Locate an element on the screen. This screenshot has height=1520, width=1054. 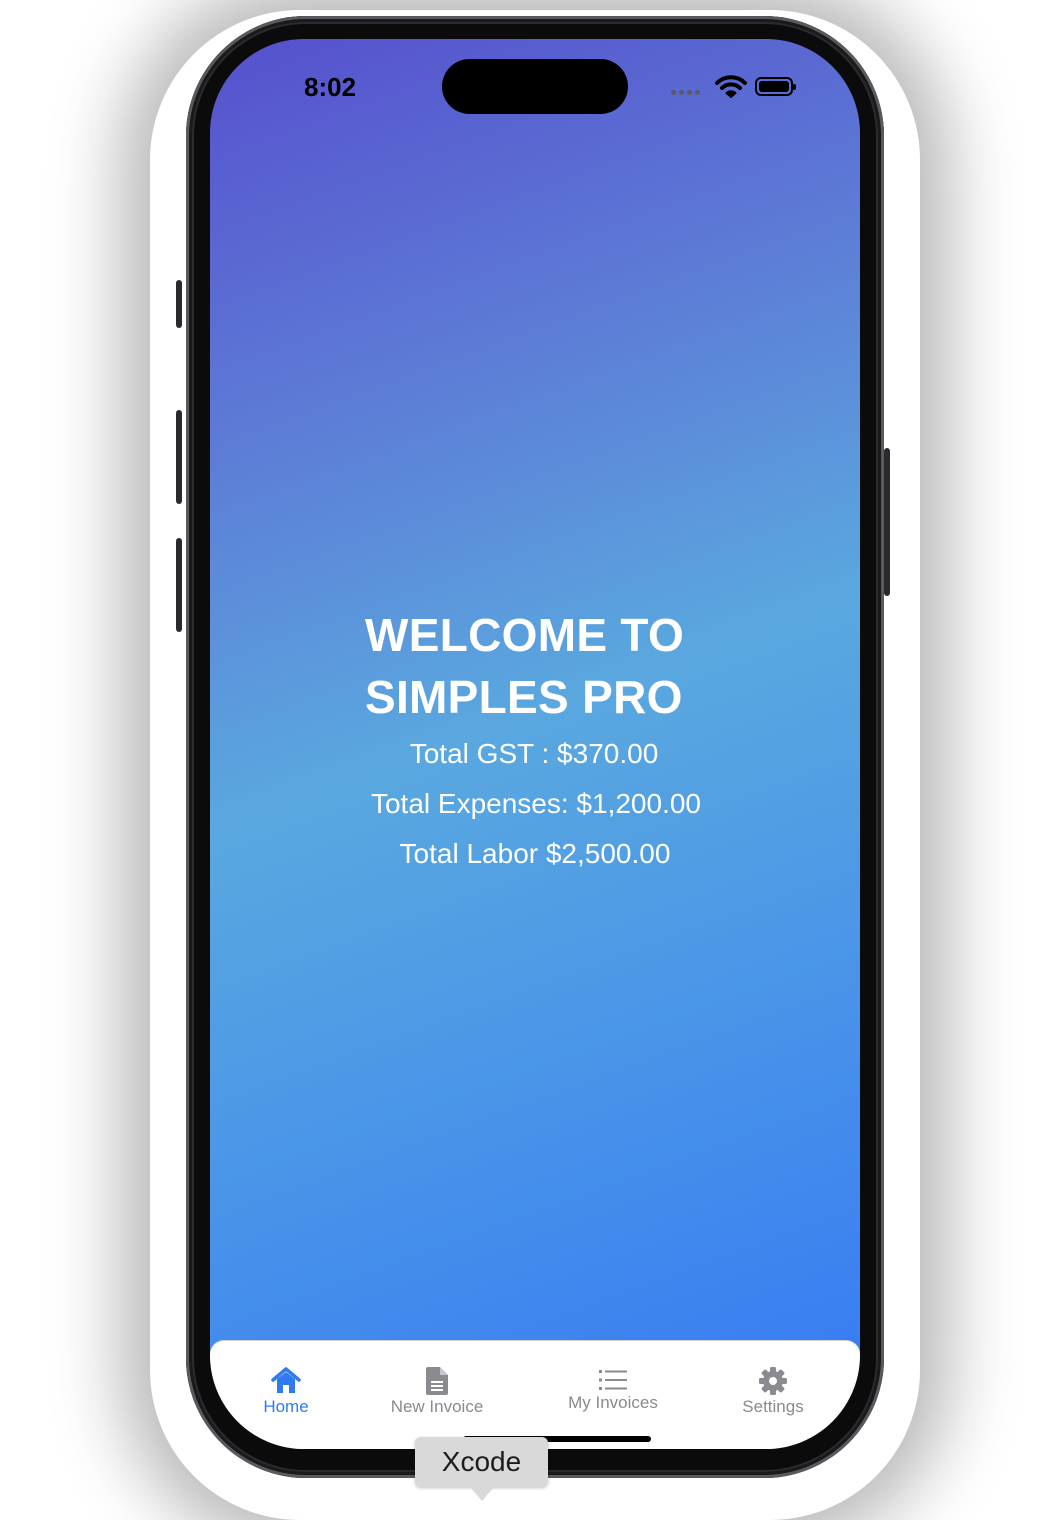
gear-icon is located at coordinates (773, 1381).